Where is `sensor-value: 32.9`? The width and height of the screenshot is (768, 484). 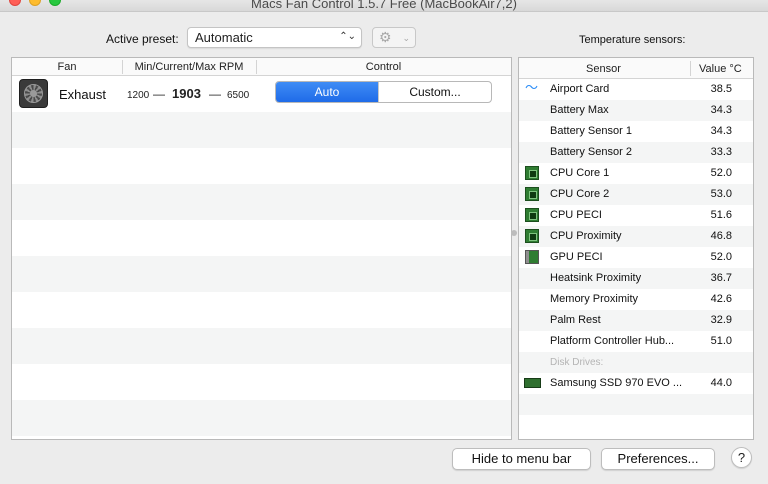
sensor-value: 32.9 is located at coordinates (721, 320).